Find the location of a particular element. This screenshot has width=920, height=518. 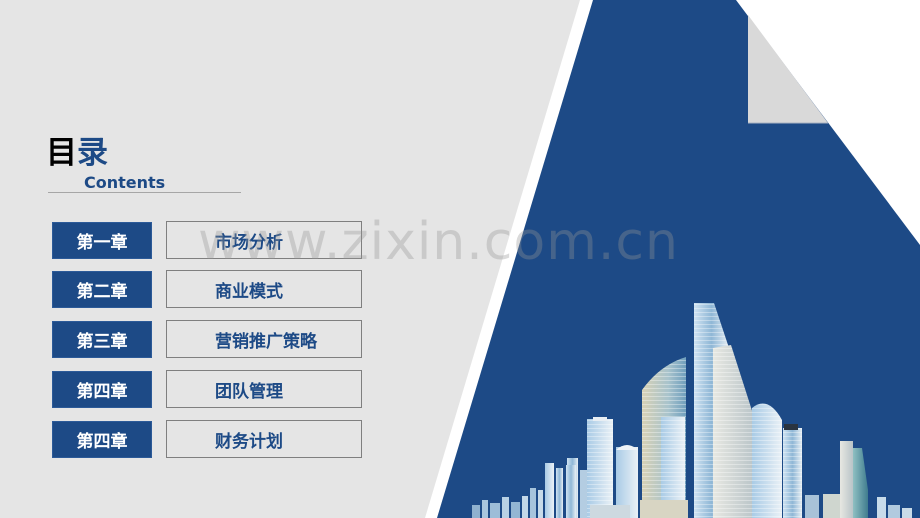

title-divider is located at coordinates (144, 192).